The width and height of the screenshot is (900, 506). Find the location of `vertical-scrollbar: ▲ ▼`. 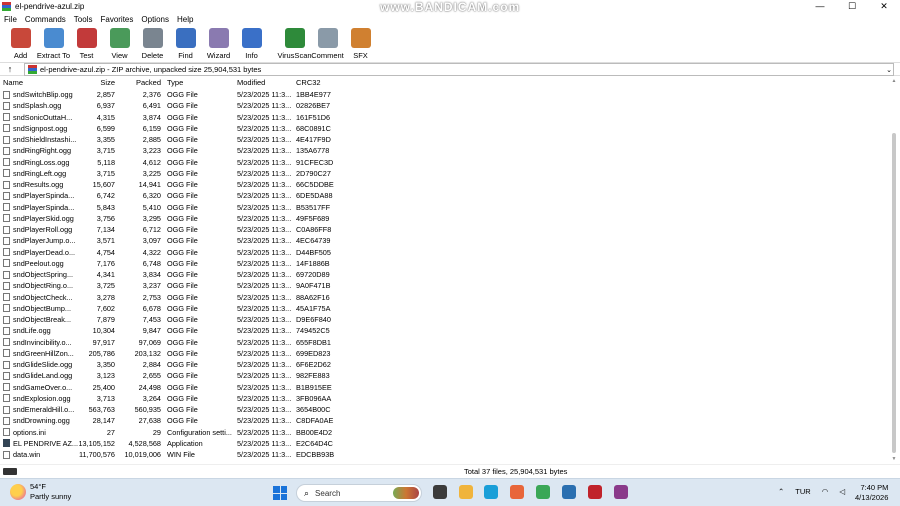

vertical-scrollbar: ▲ ▼ is located at coordinates (894, 270).